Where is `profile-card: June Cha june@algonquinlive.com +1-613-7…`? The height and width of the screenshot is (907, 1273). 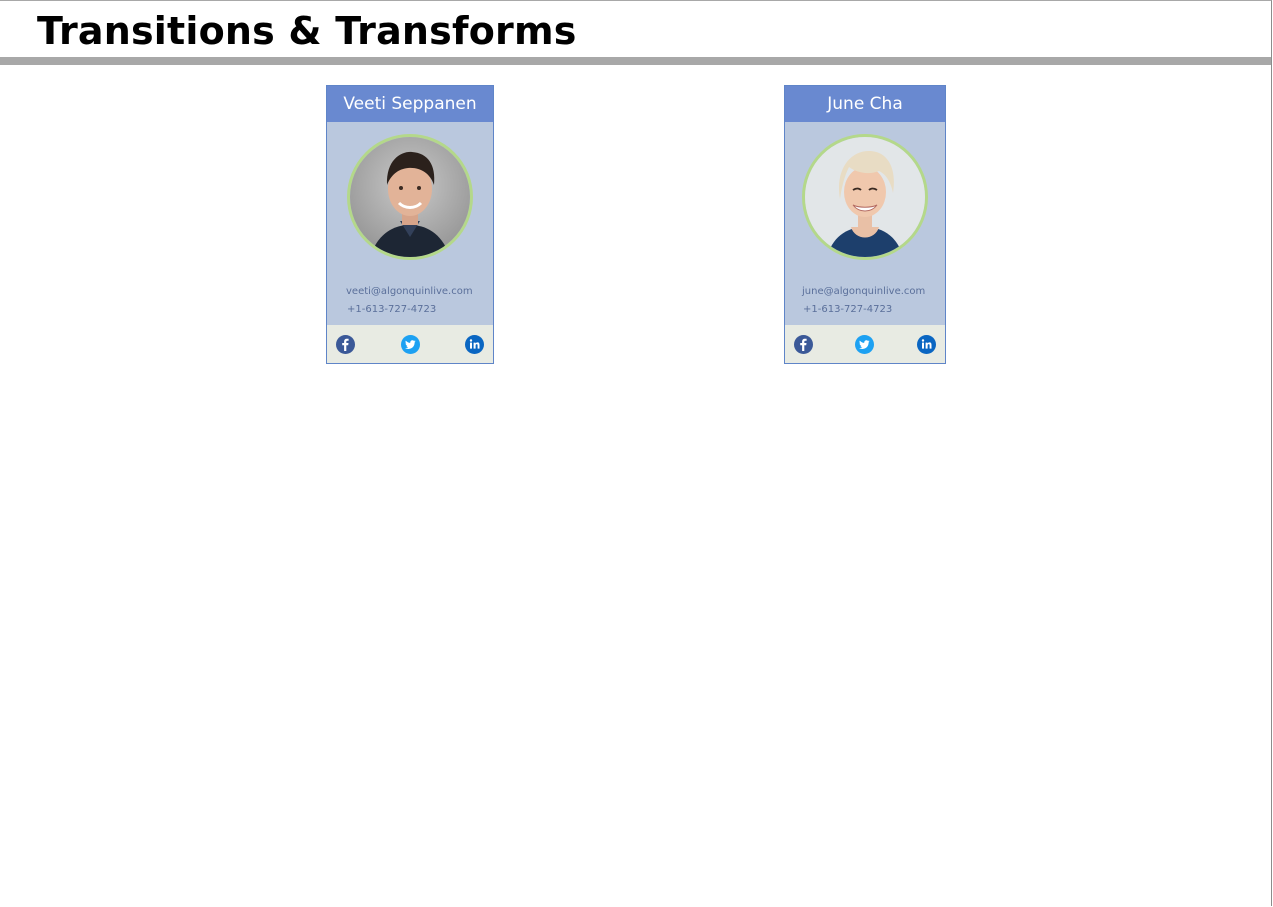 profile-card: June Cha june@algonquinlive.com +1-613-7… is located at coordinates (865, 224).